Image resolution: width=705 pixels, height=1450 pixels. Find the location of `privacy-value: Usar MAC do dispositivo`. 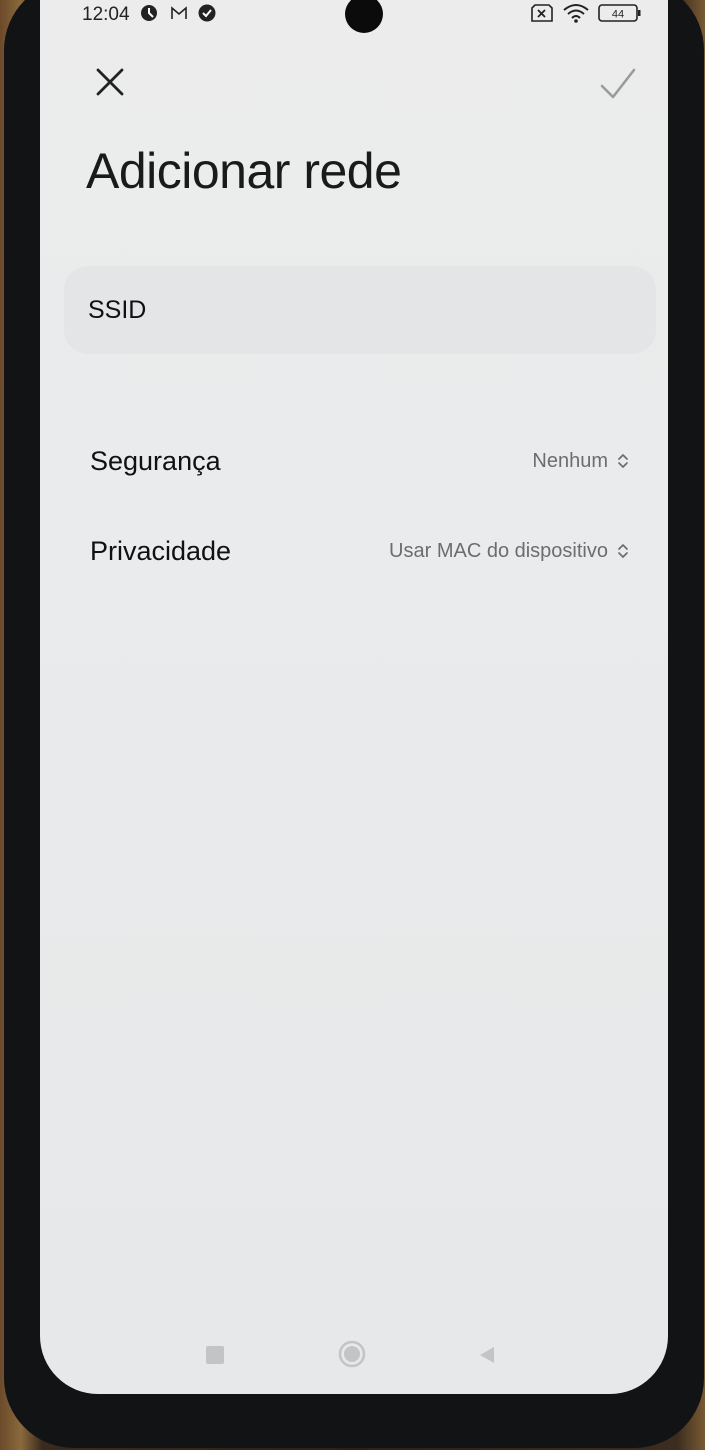

privacy-value: Usar MAC do dispositivo is located at coordinates (498, 550).